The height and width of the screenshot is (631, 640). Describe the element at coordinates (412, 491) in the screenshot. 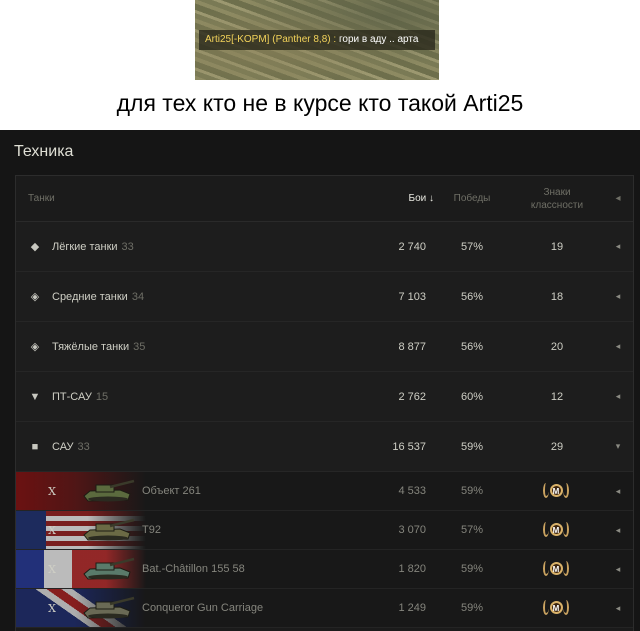

I see `vehicle-battles: 4 533` at that location.